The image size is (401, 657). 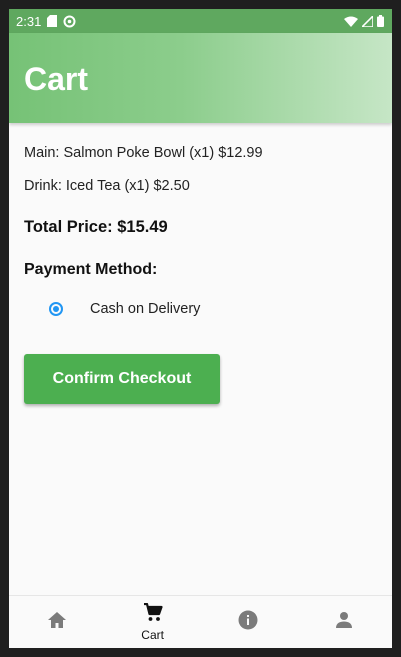 I want to click on status-bar: 2:31, so click(x=200, y=21).